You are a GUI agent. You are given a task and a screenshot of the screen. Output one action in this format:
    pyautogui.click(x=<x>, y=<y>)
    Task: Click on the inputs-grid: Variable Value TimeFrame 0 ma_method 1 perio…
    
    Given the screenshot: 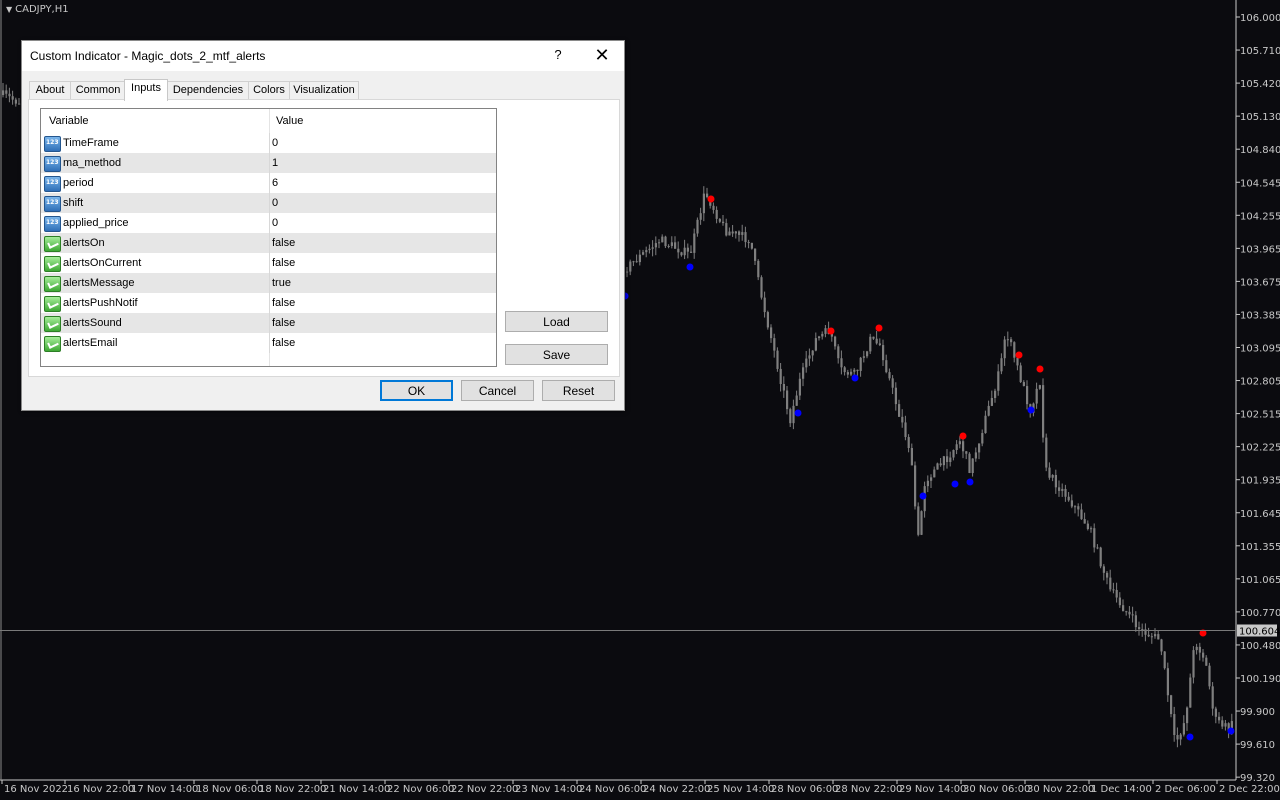 What is the action you would take?
    pyautogui.click(x=268, y=237)
    